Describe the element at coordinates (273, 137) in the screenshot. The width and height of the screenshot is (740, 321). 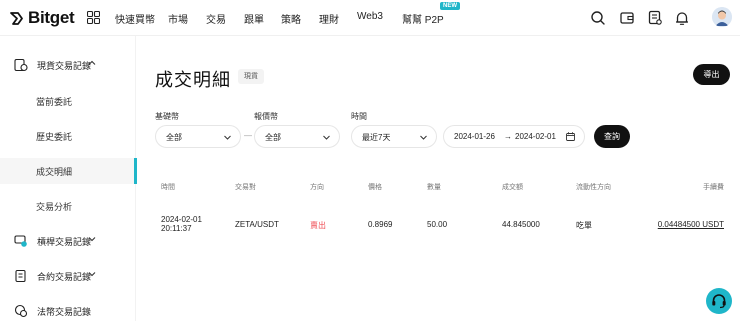
I see `quote-coin-value: 全部` at that location.